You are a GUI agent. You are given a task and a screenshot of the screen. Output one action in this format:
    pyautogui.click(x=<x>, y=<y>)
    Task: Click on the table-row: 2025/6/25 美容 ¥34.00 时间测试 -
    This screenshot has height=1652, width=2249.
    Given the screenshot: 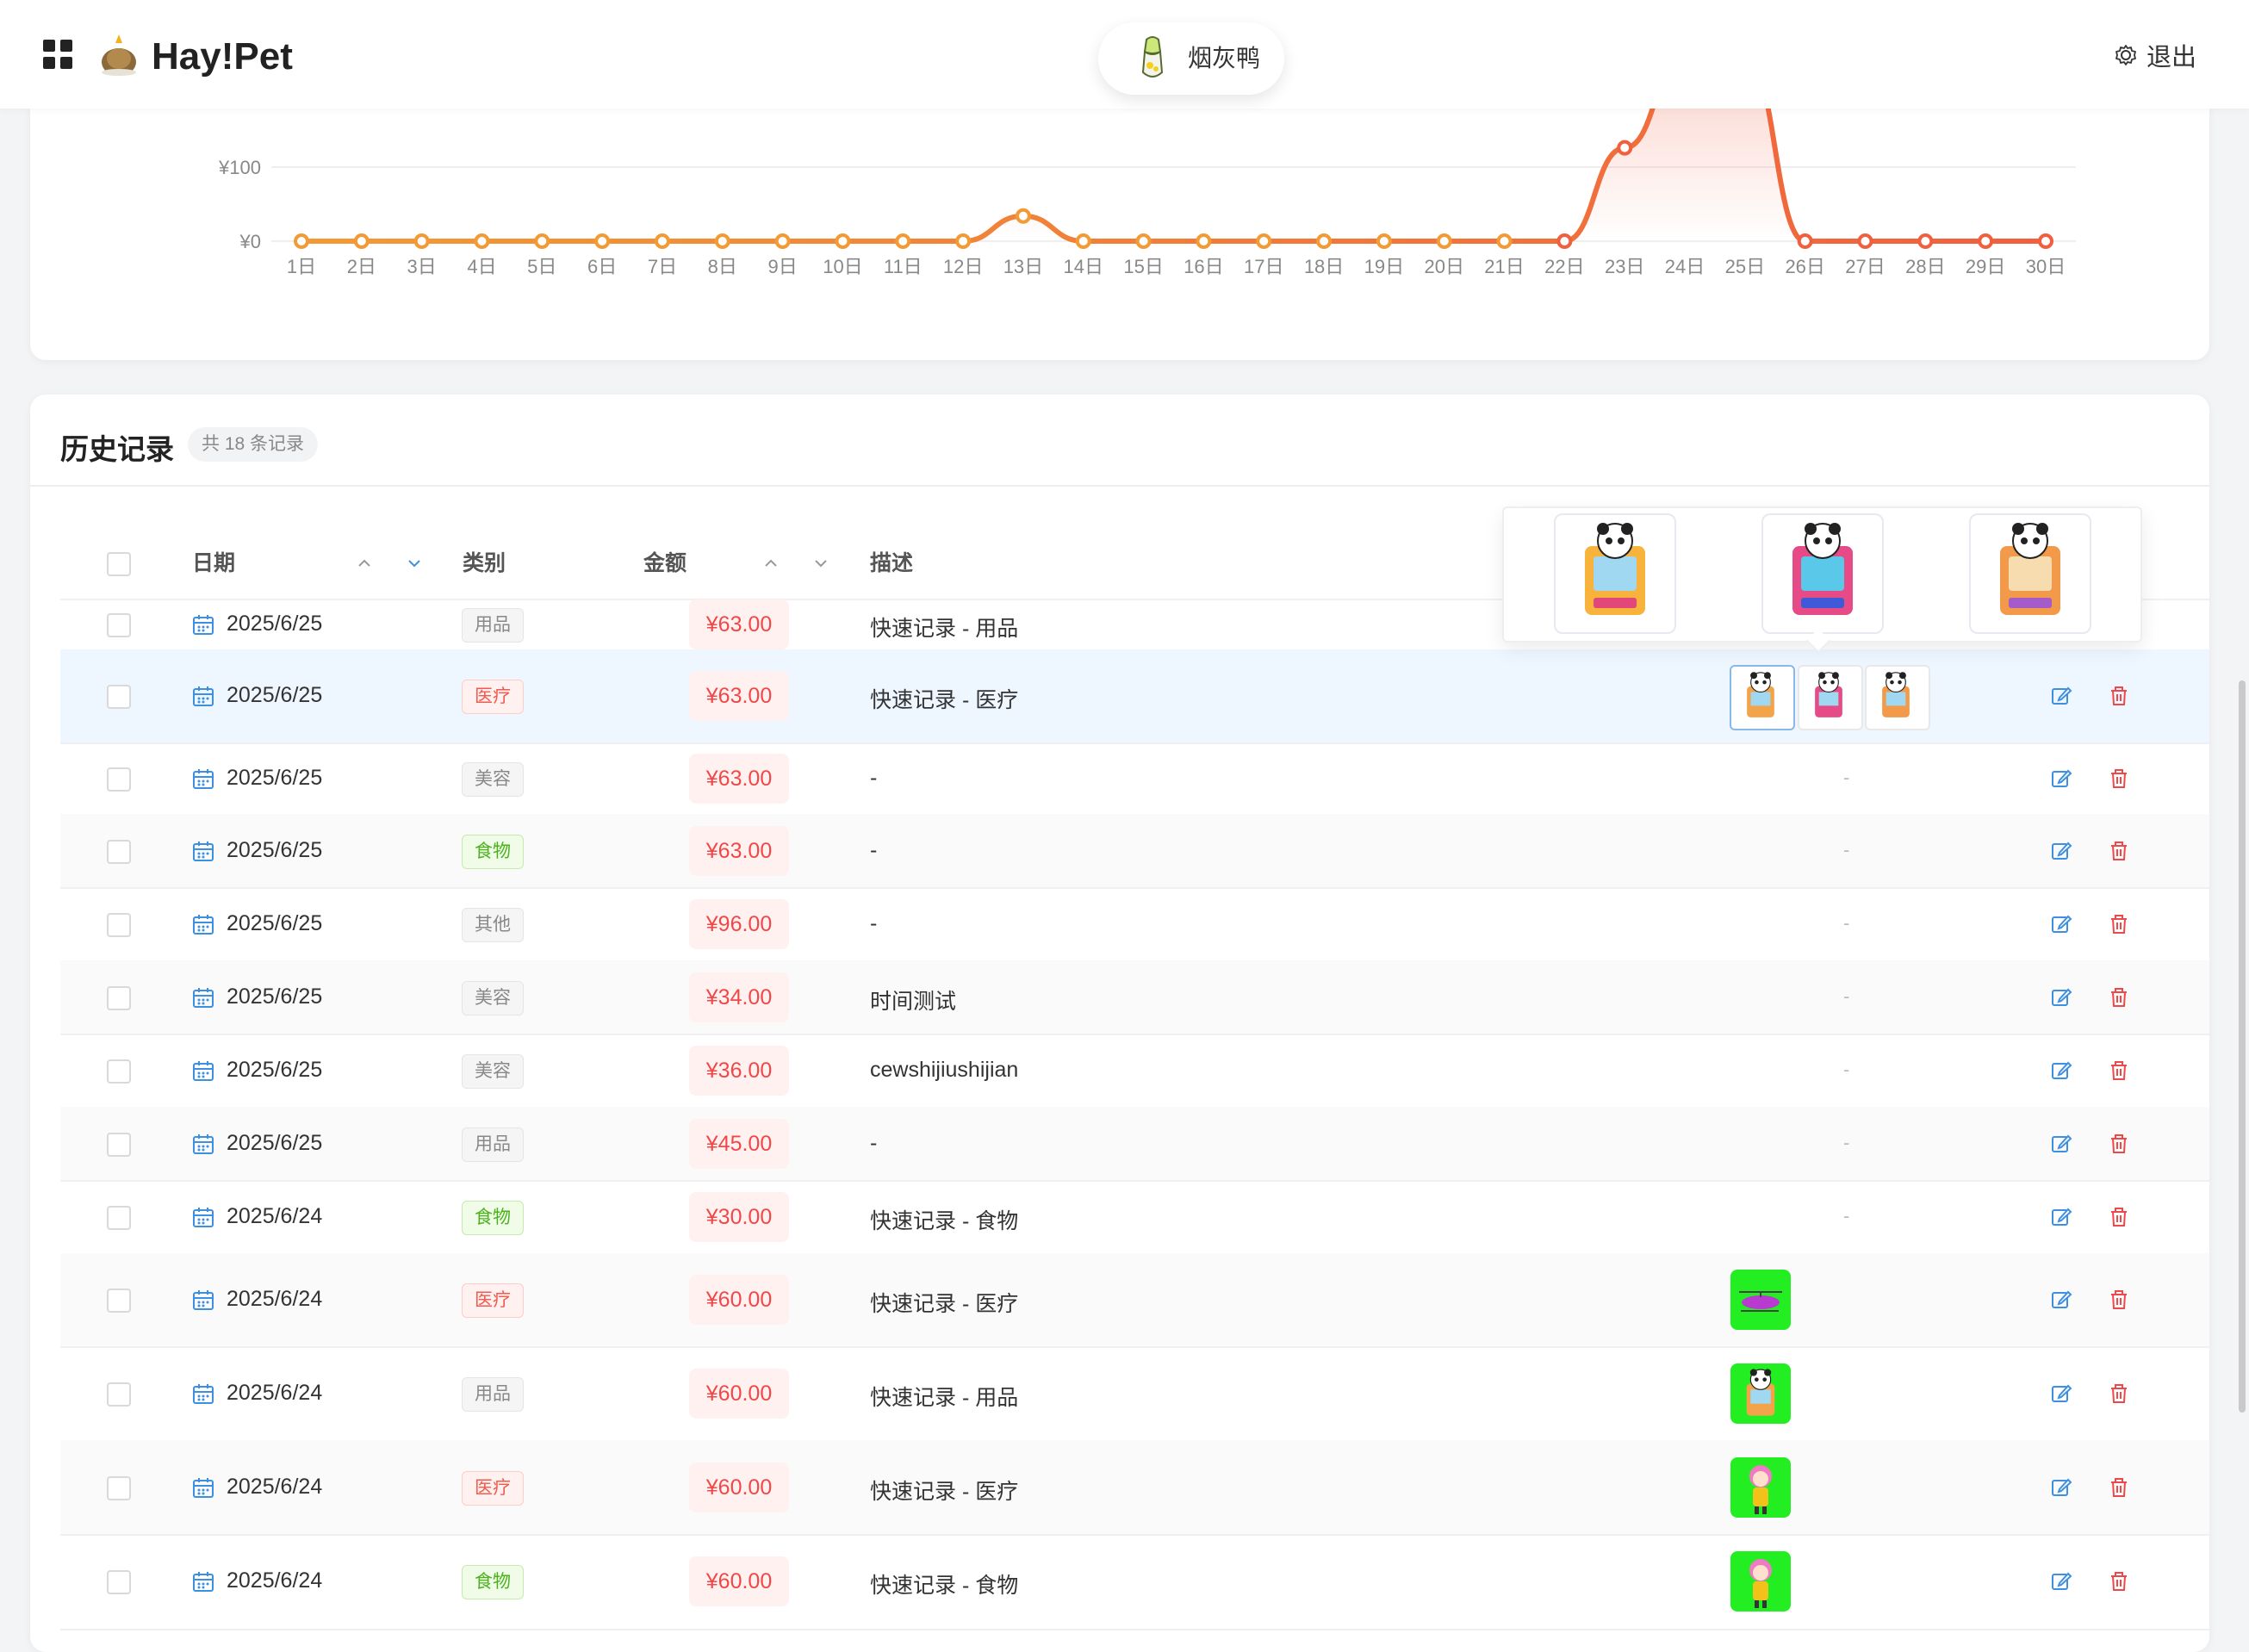 What is the action you would take?
    pyautogui.click(x=1134, y=997)
    